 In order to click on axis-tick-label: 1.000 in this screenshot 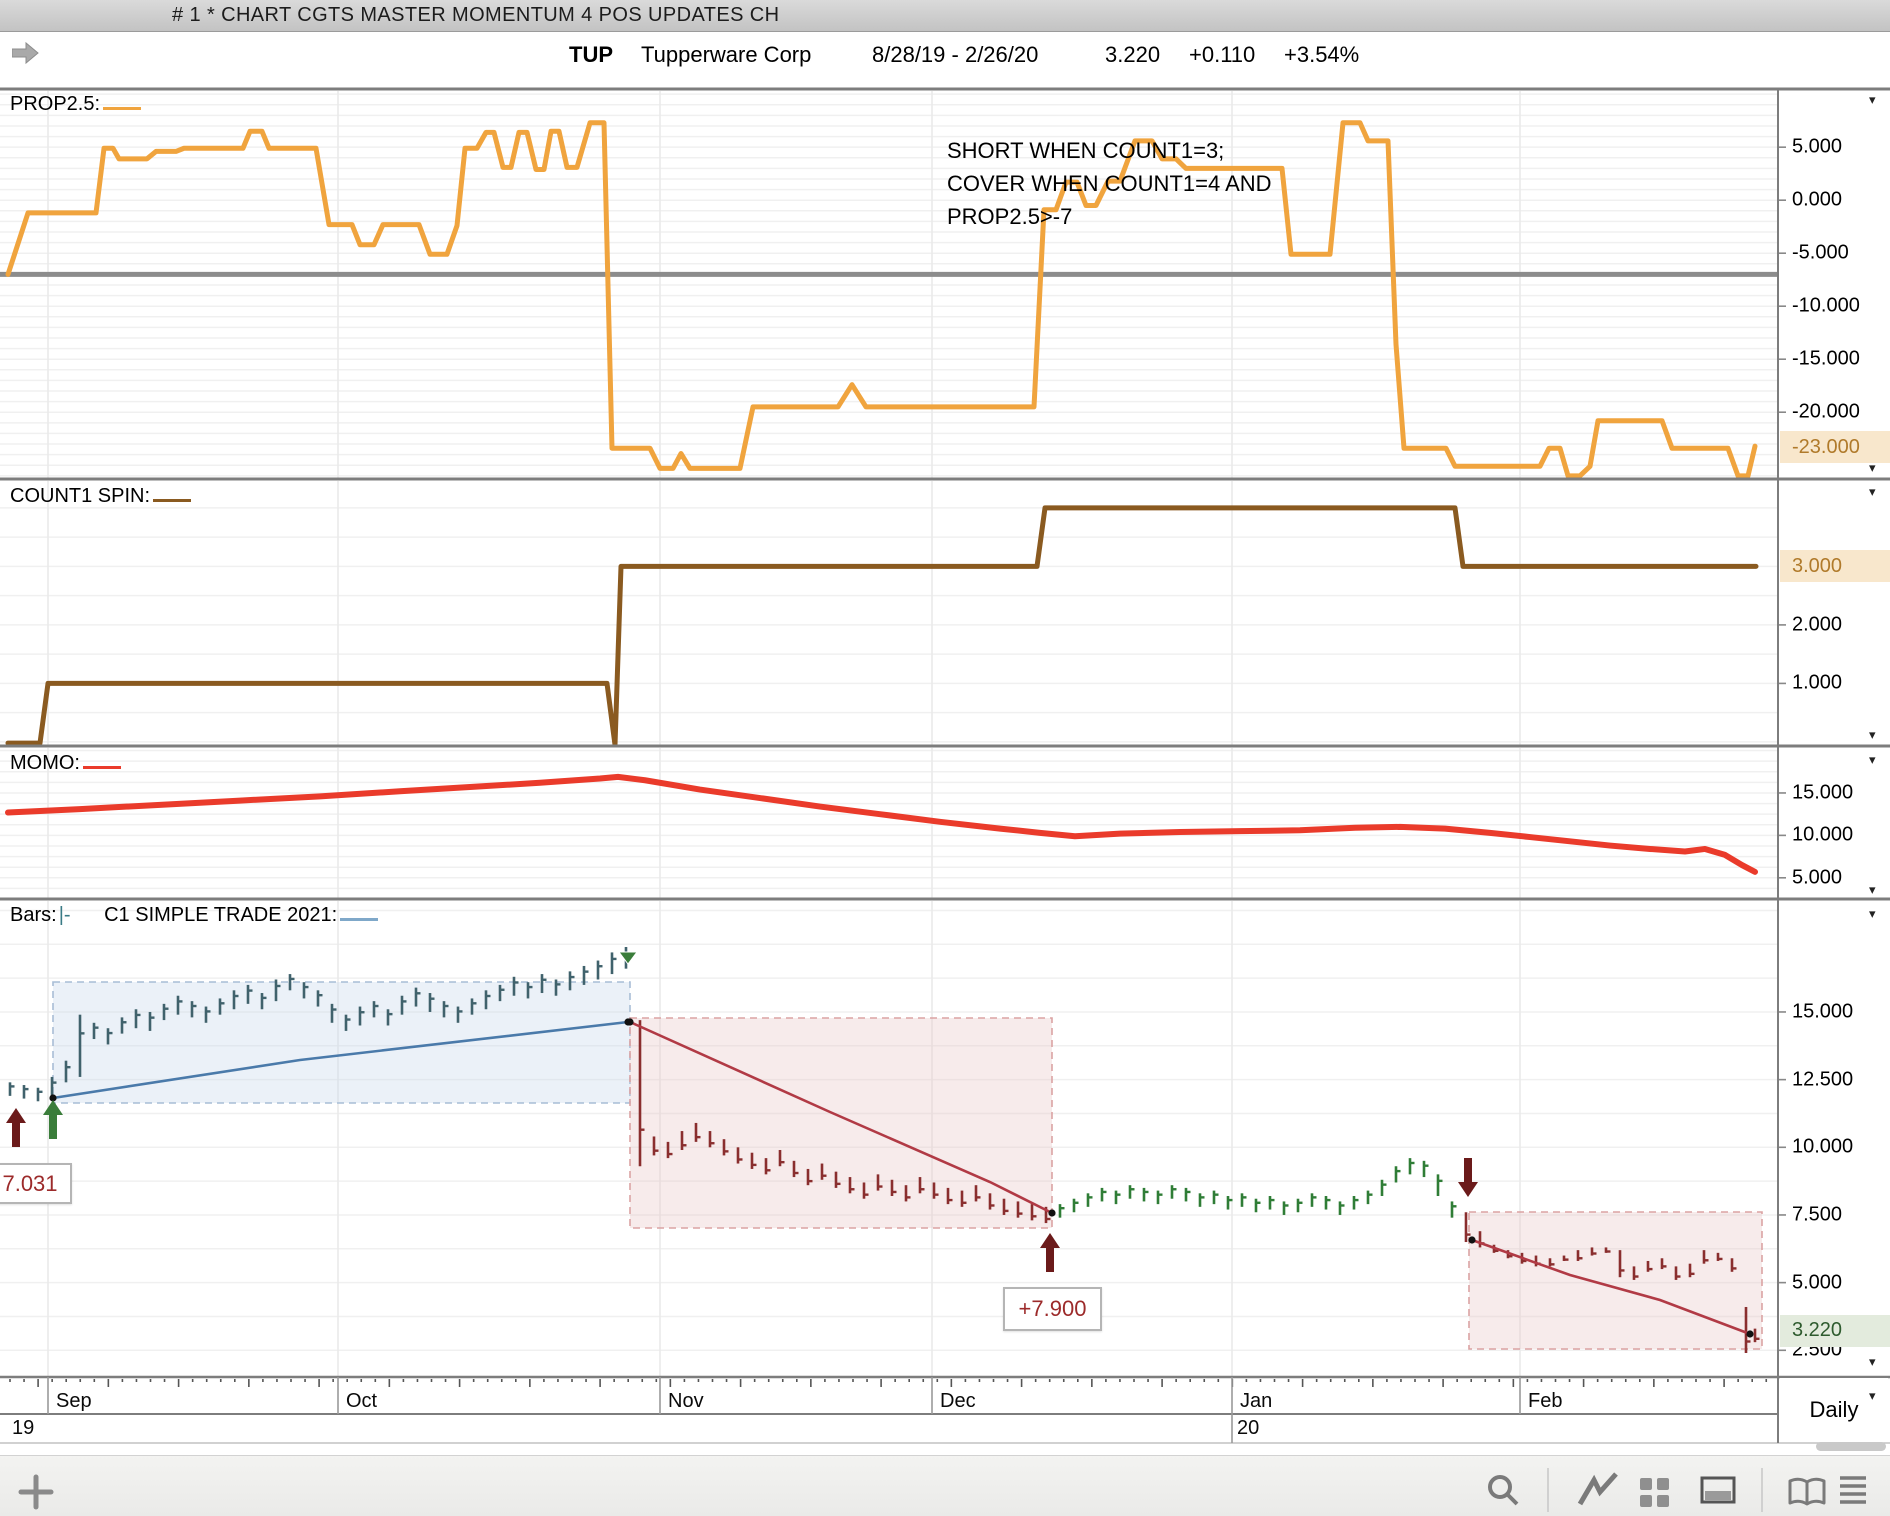, I will do `click(1817, 682)`.